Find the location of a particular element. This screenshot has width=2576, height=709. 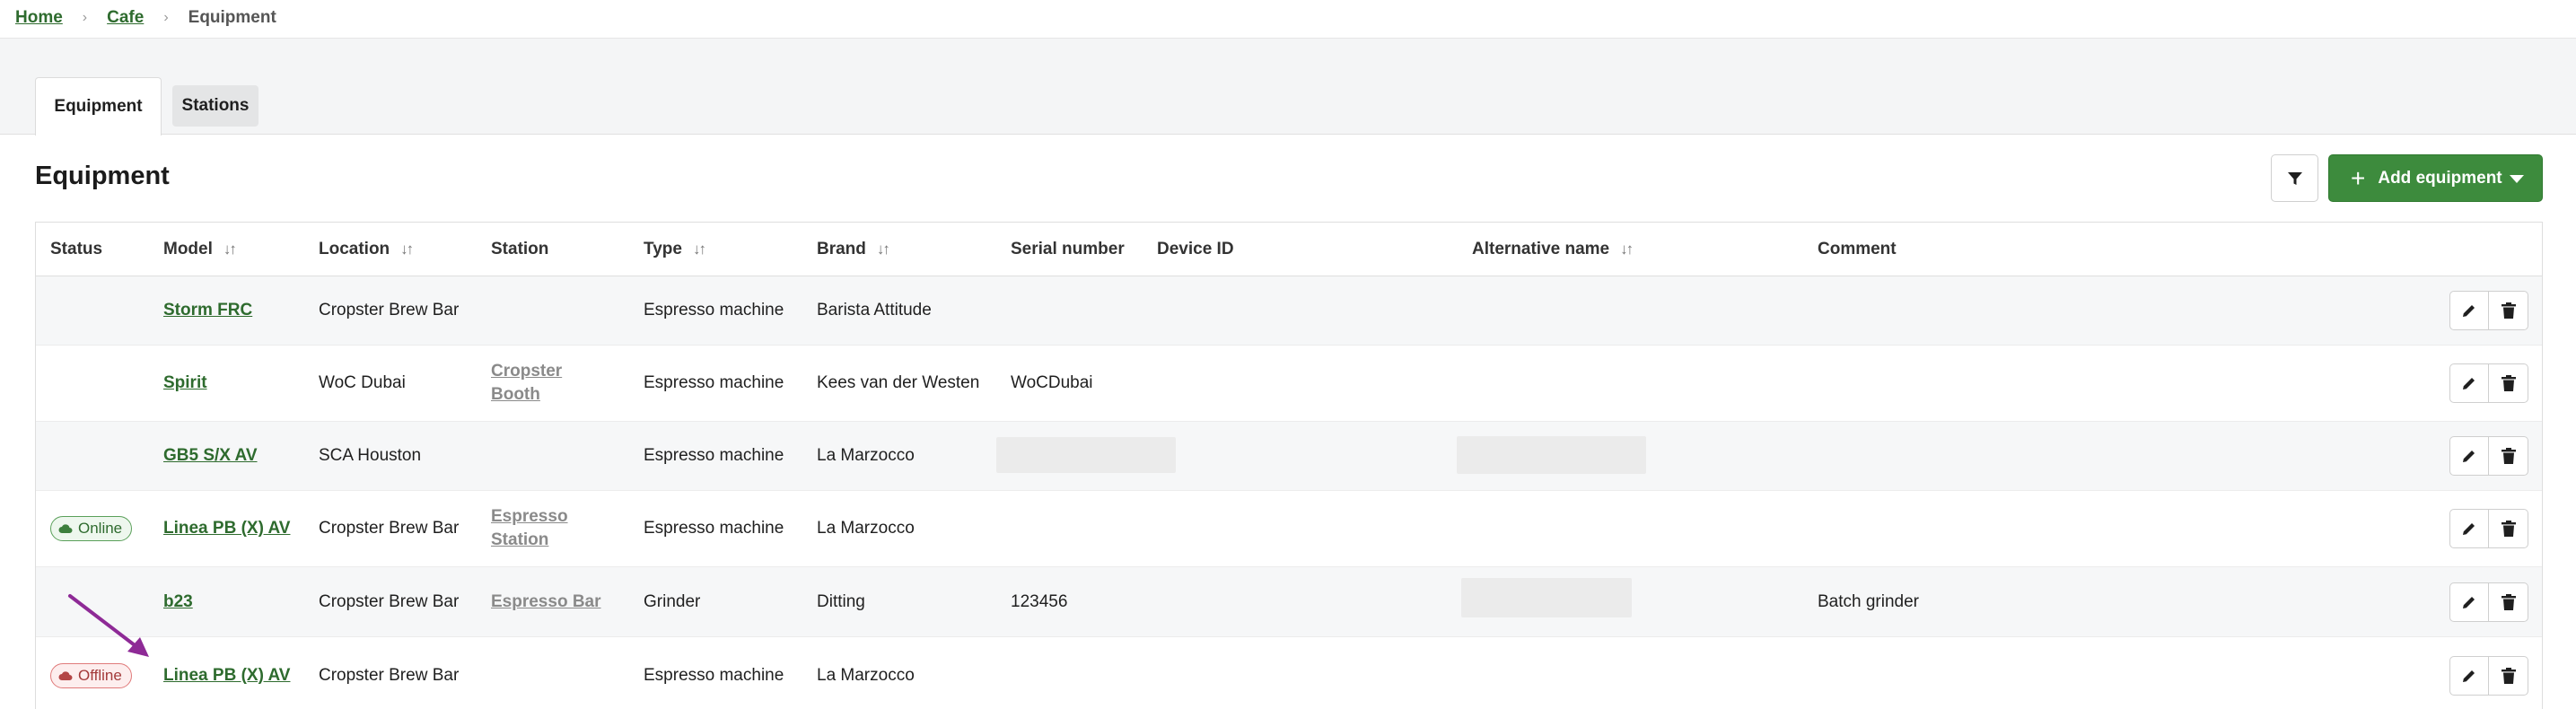

column-header-status: Status is located at coordinates (76, 249).